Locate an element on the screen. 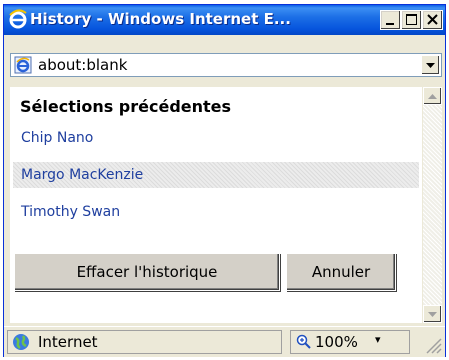 The width and height of the screenshot is (449, 360). close-button is located at coordinates (432, 20).